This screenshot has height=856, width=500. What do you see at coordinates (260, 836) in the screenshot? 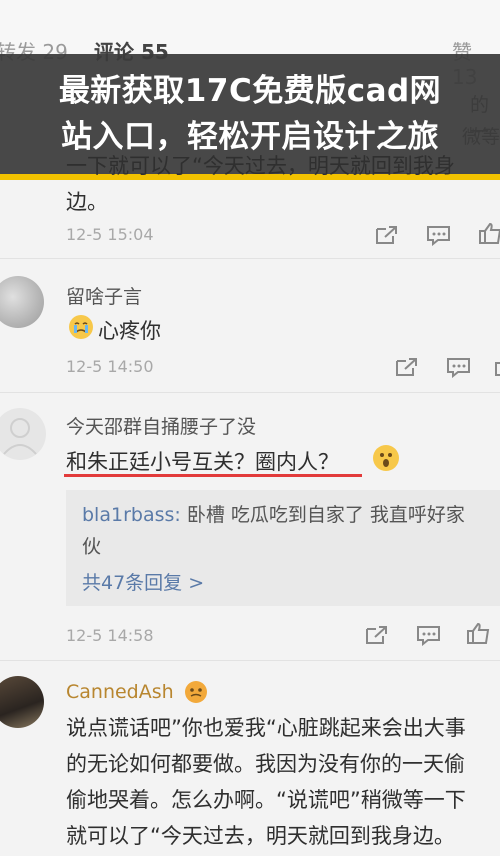
I see `comment4-line4: 就可以了“今天过去，明天就回到我身边。` at bounding box center [260, 836].